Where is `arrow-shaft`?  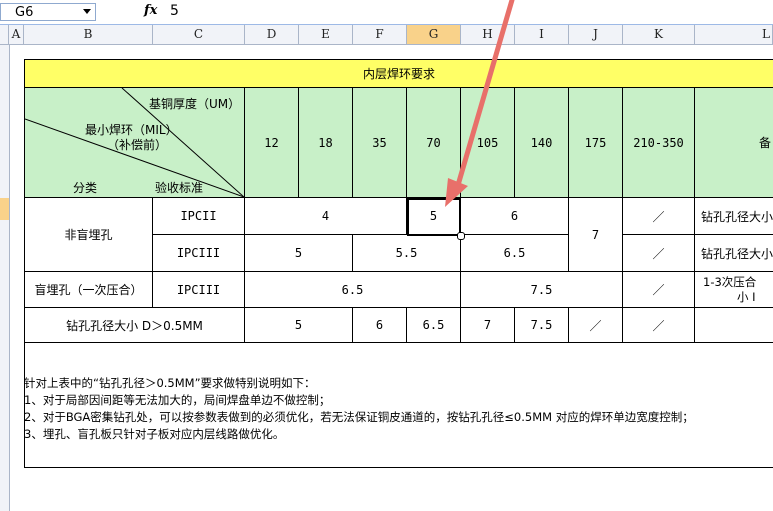
arrow-shaft is located at coordinates (484, 97).